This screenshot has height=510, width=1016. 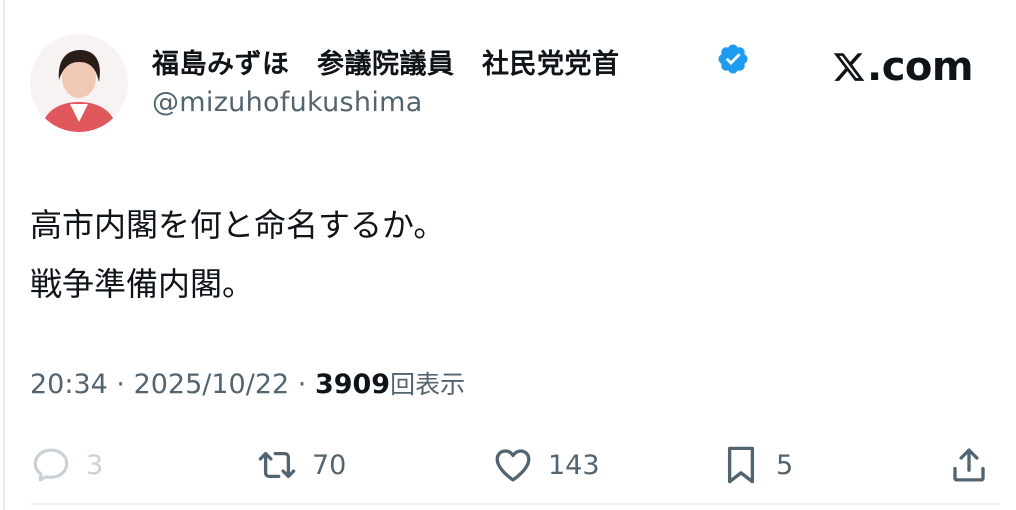 What do you see at coordinates (329, 465) in the screenshot?
I see `repost-count: 70` at bounding box center [329, 465].